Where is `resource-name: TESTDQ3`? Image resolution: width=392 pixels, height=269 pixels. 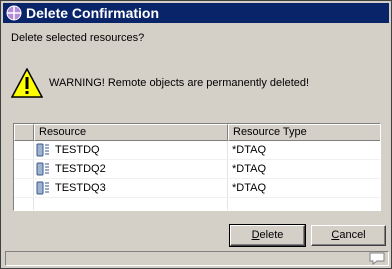
resource-name: TESTDQ3 is located at coordinates (80, 188).